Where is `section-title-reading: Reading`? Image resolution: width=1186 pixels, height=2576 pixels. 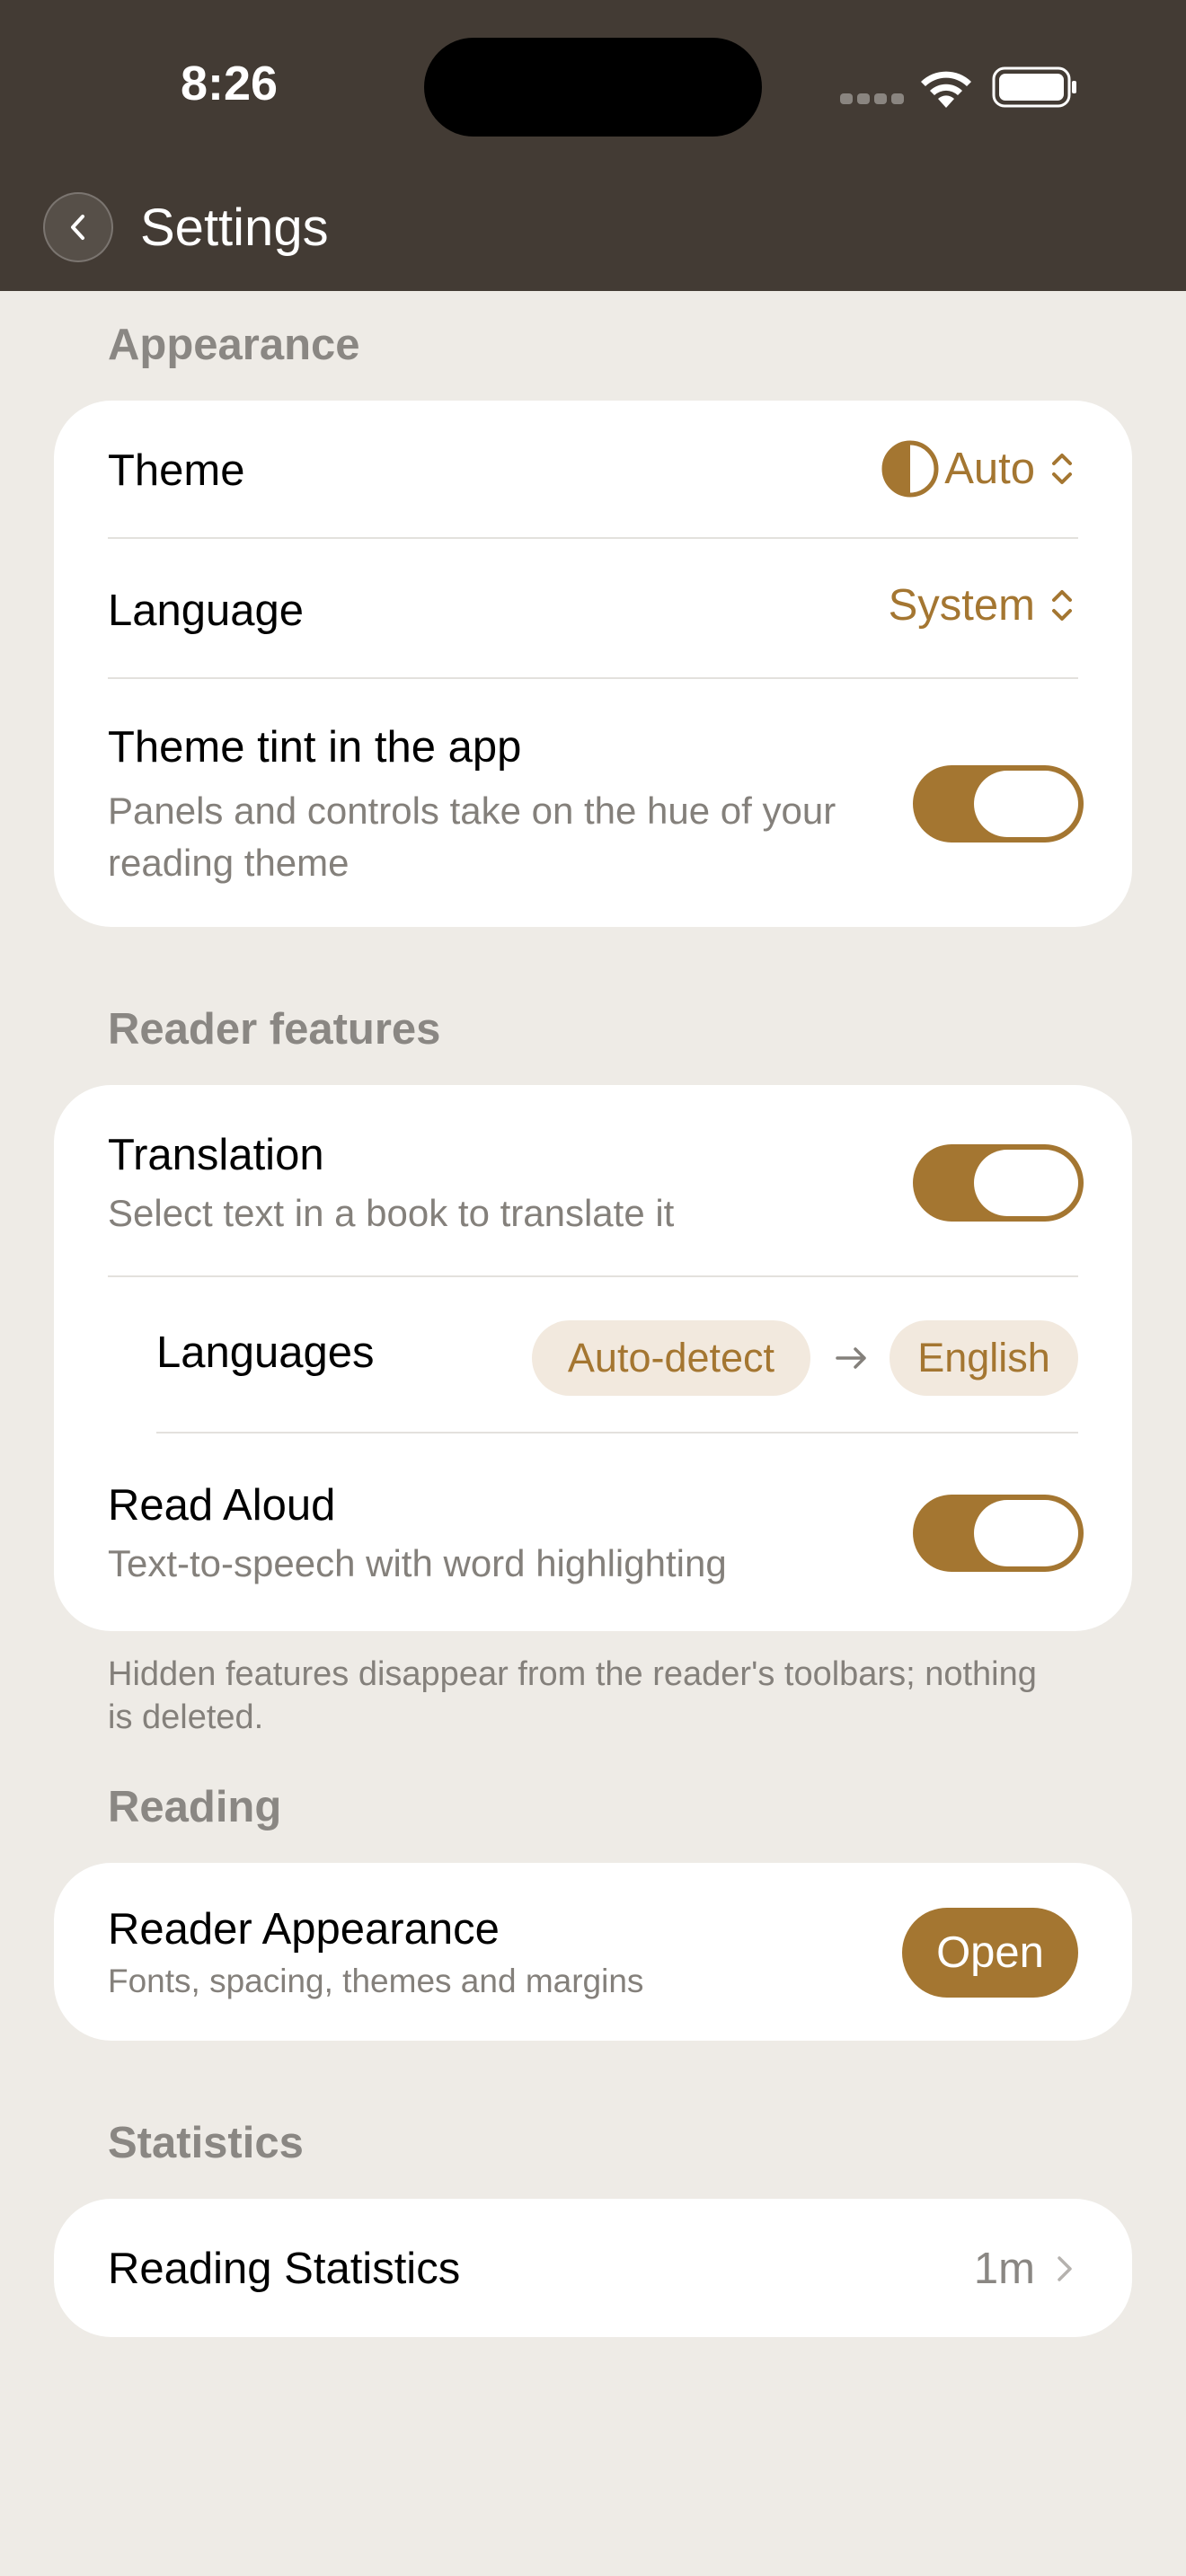
section-title-reading: Reading is located at coordinates (195, 1807).